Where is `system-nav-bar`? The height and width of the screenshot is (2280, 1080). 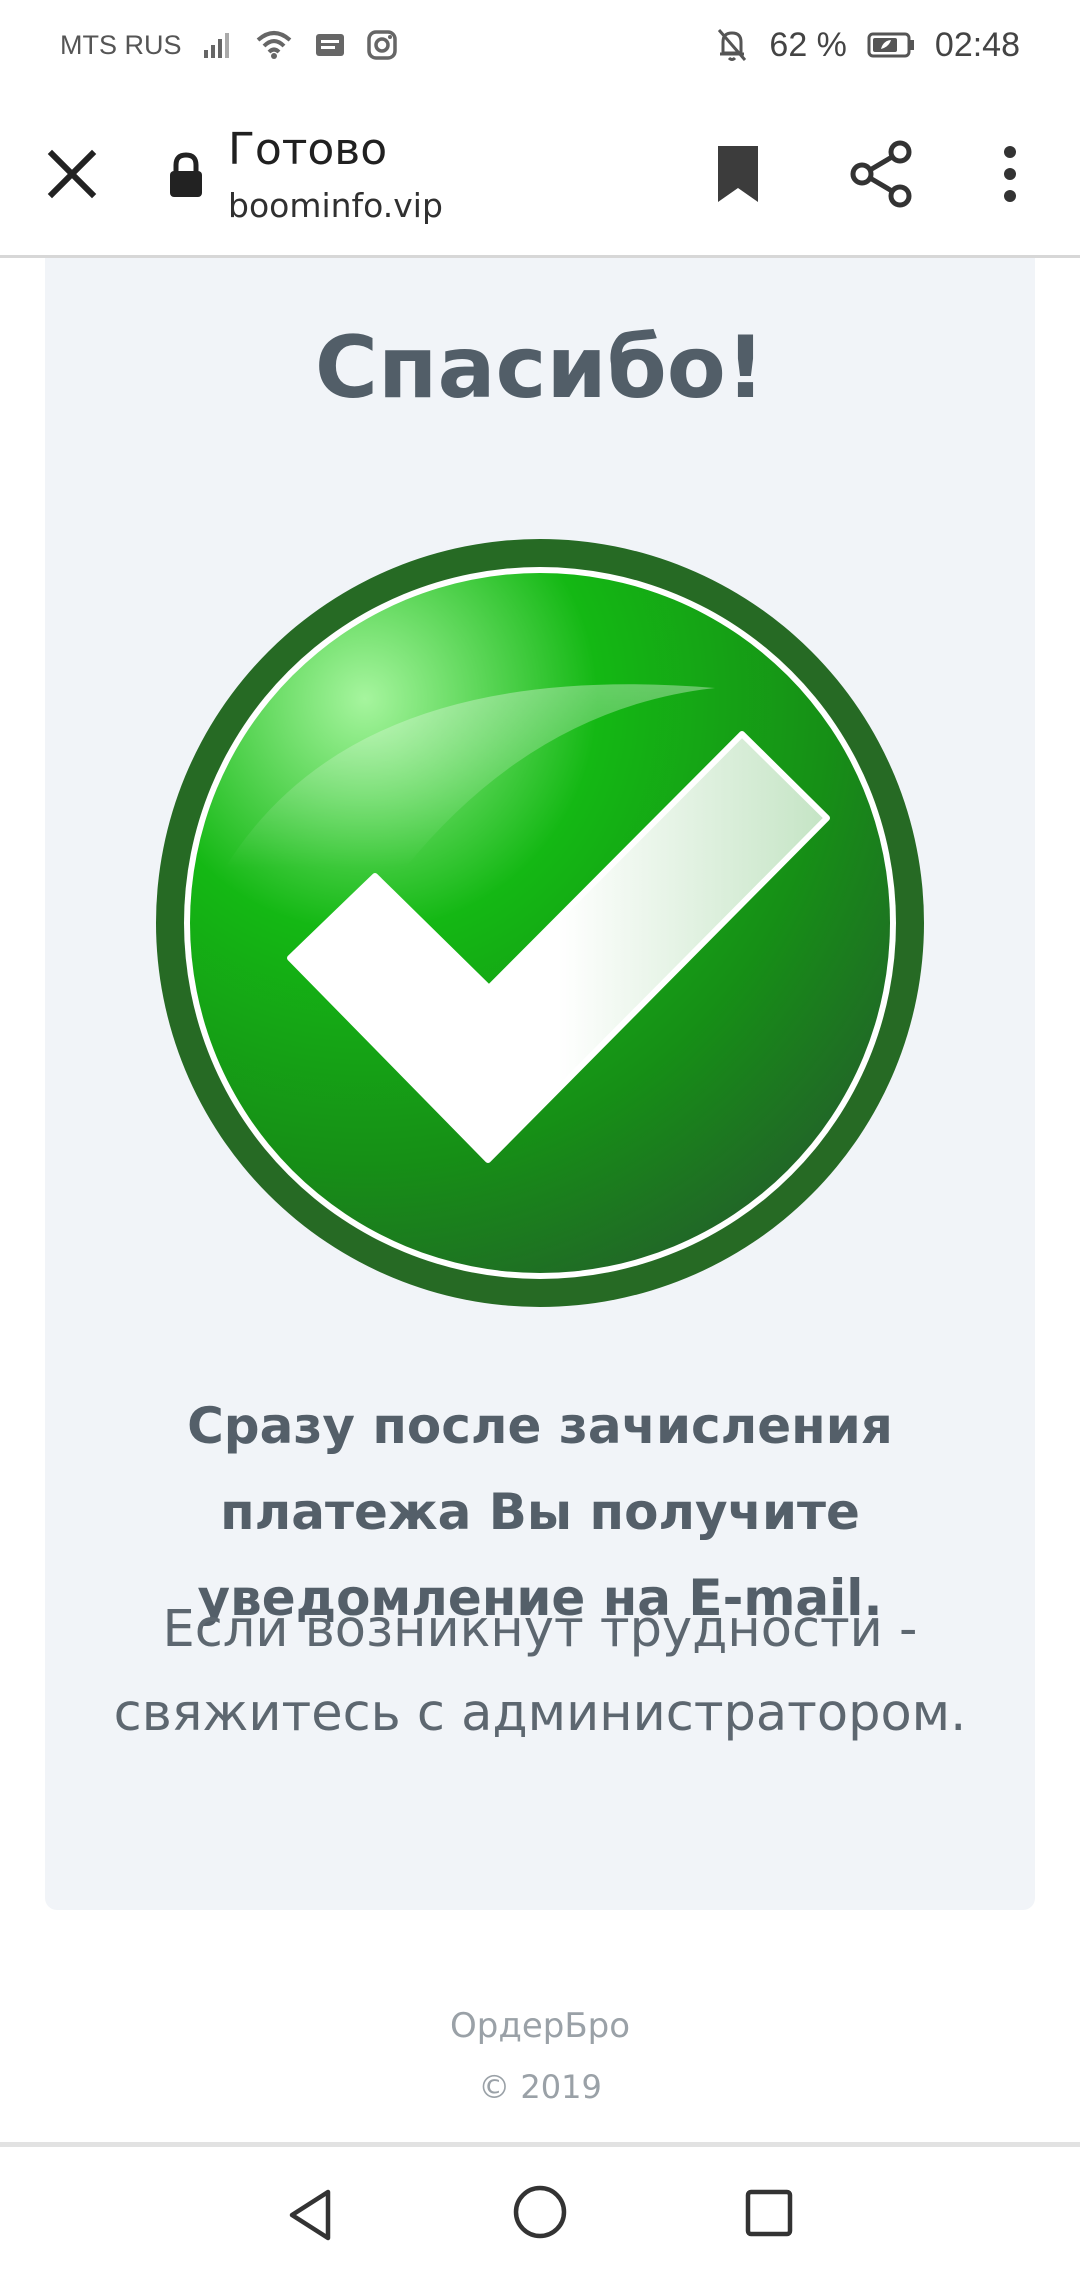 system-nav-bar is located at coordinates (540, 2215).